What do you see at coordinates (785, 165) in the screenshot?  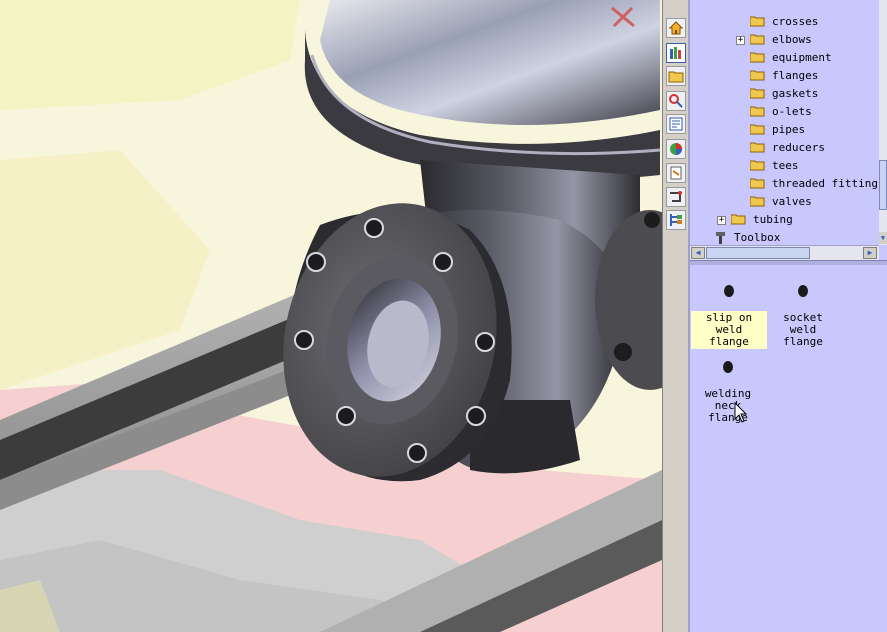 I see `tree-item-label: tees` at bounding box center [785, 165].